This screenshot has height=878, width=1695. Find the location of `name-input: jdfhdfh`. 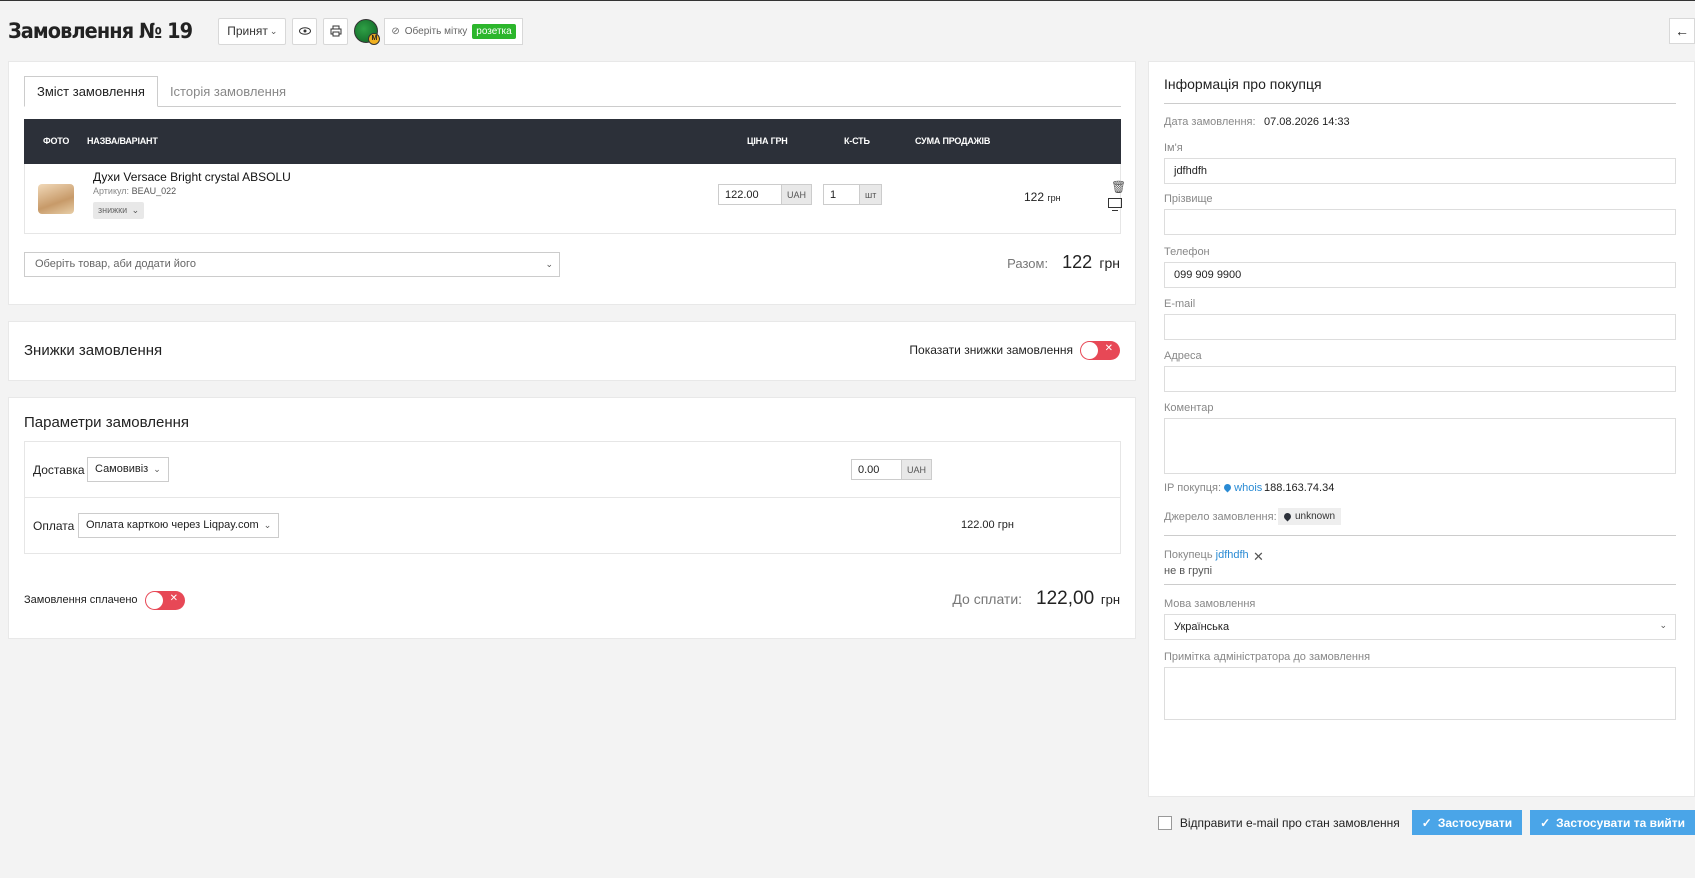

name-input: jdfhdfh is located at coordinates (1420, 171).